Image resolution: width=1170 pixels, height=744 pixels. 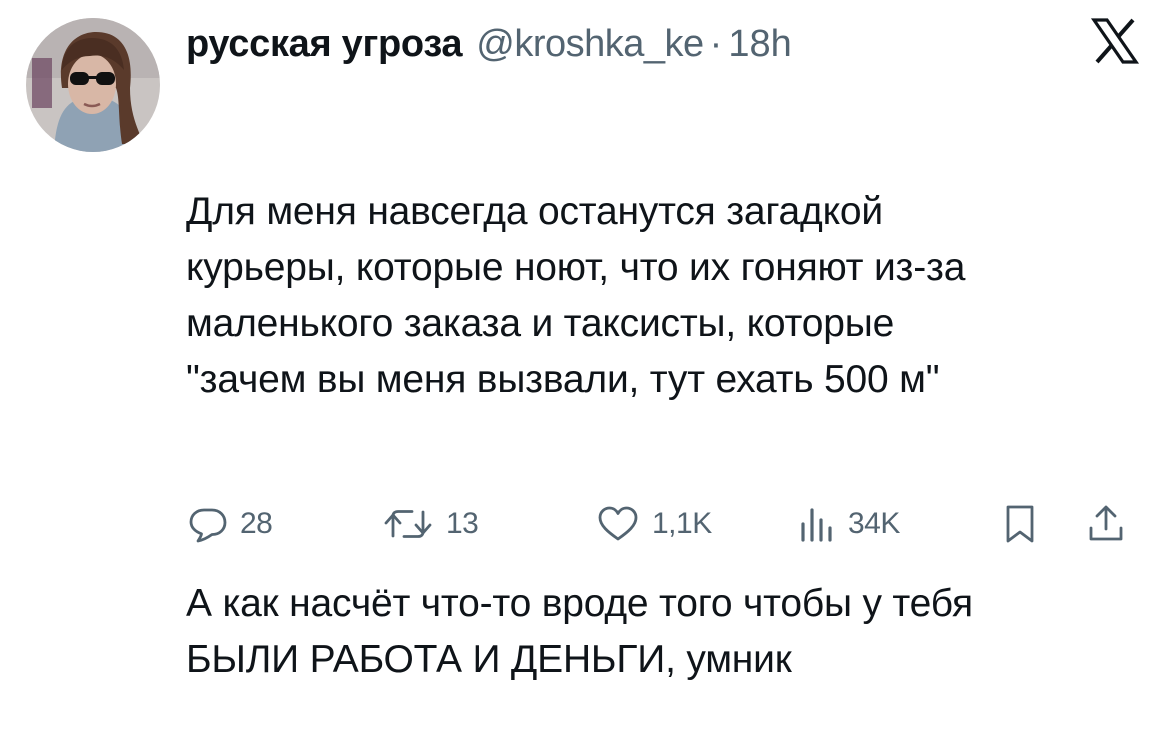 What do you see at coordinates (816, 525) in the screenshot?
I see `bar-chart-icon` at bounding box center [816, 525].